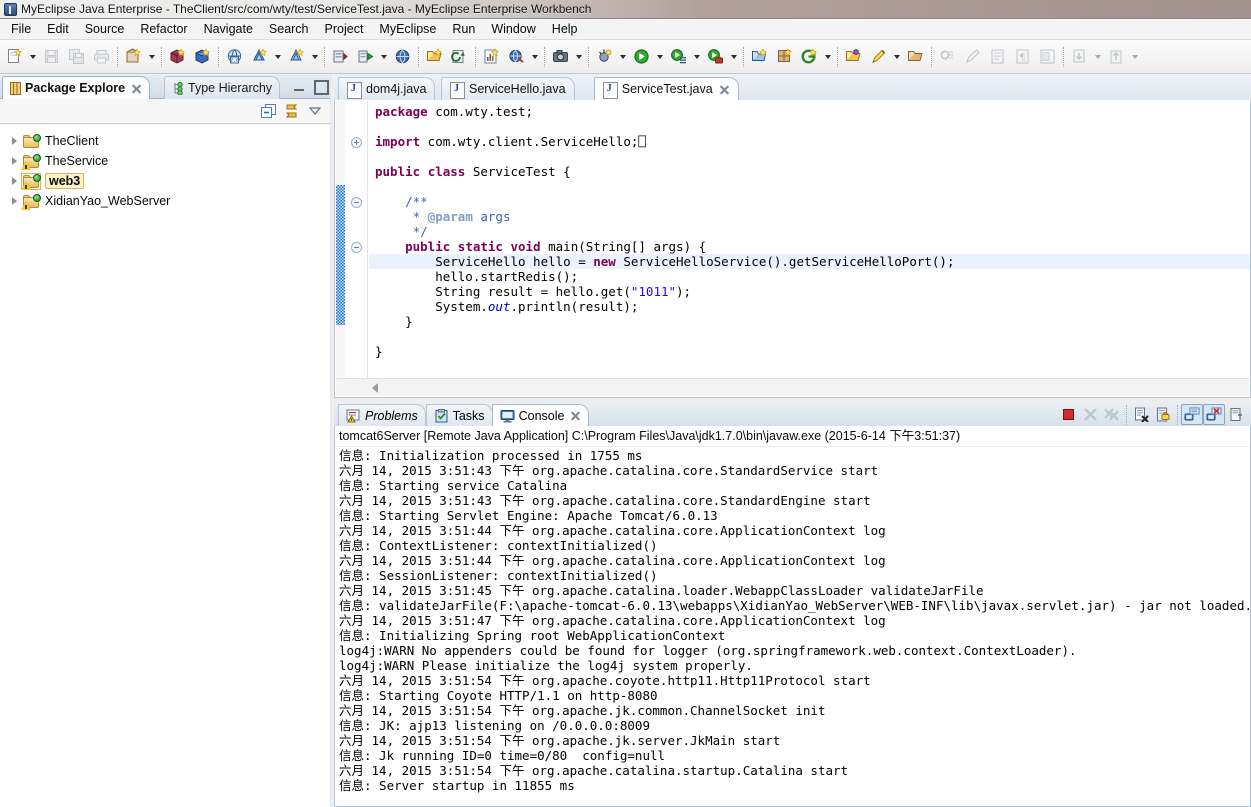 This screenshot has height=807, width=1251. Describe the element at coordinates (259, 56) in the screenshot. I see `deploy-icon` at that location.